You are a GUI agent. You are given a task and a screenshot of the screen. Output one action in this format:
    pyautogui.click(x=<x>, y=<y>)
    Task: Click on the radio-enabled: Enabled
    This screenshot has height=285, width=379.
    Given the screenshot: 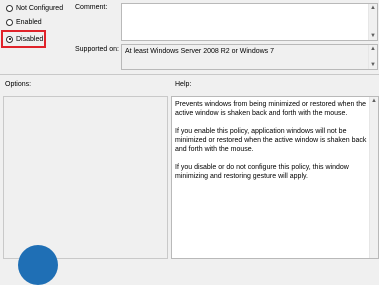 What is the action you would take?
    pyautogui.click(x=24, y=22)
    